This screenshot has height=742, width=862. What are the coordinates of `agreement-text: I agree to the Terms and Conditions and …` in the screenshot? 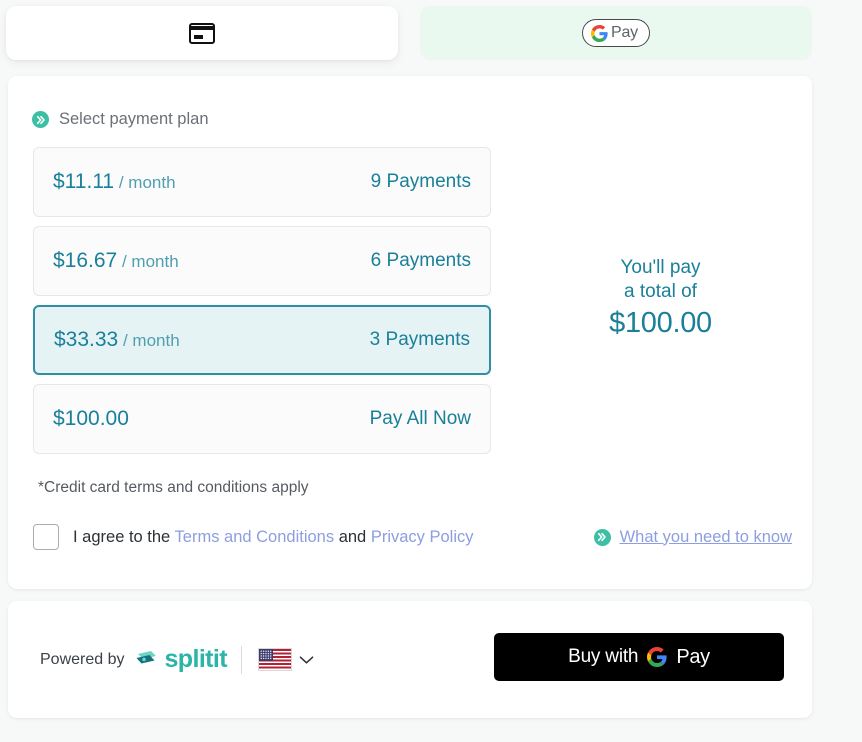 It's located at (273, 537).